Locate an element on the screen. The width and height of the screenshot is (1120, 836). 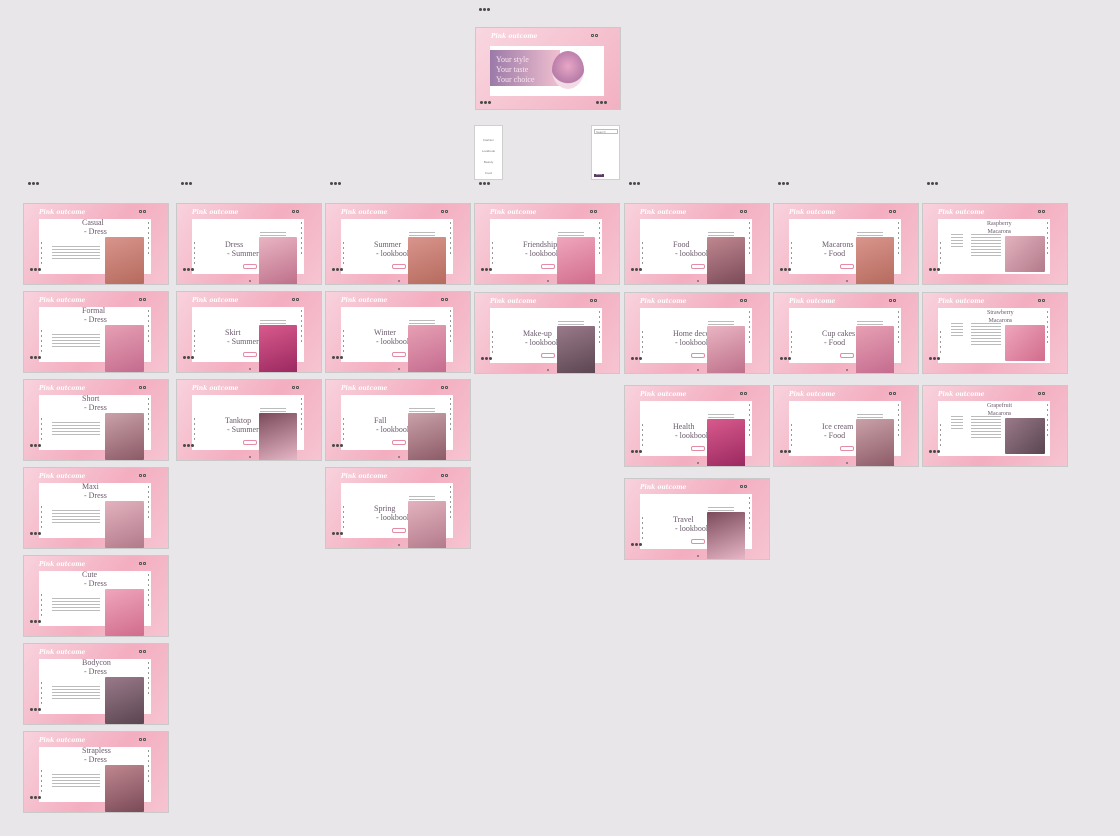
slide-frame: Pink outcome Formal - Dress is located at coordinates (96, 332).